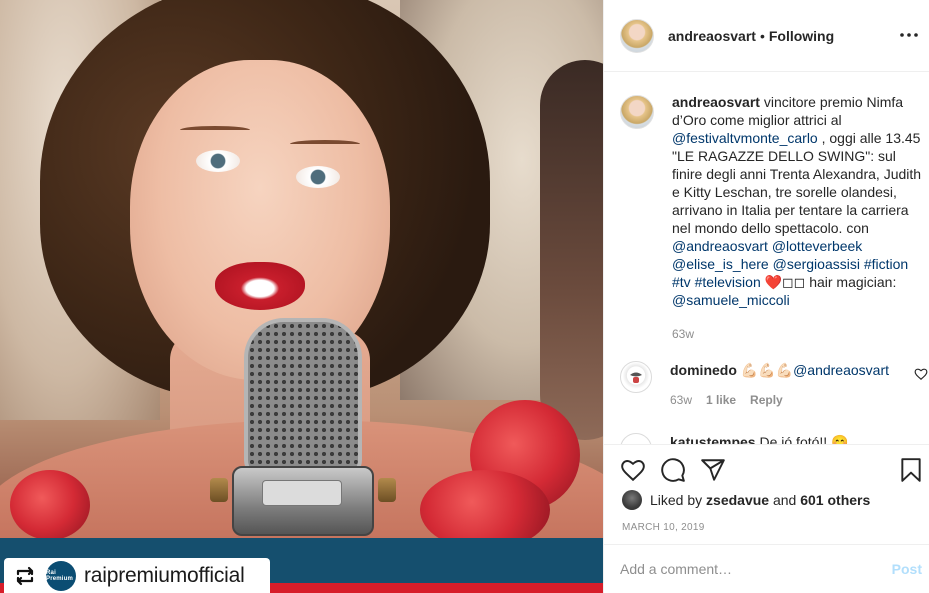 This screenshot has width=929, height=593. I want to click on hashtag-link: #fiction, so click(886, 264).